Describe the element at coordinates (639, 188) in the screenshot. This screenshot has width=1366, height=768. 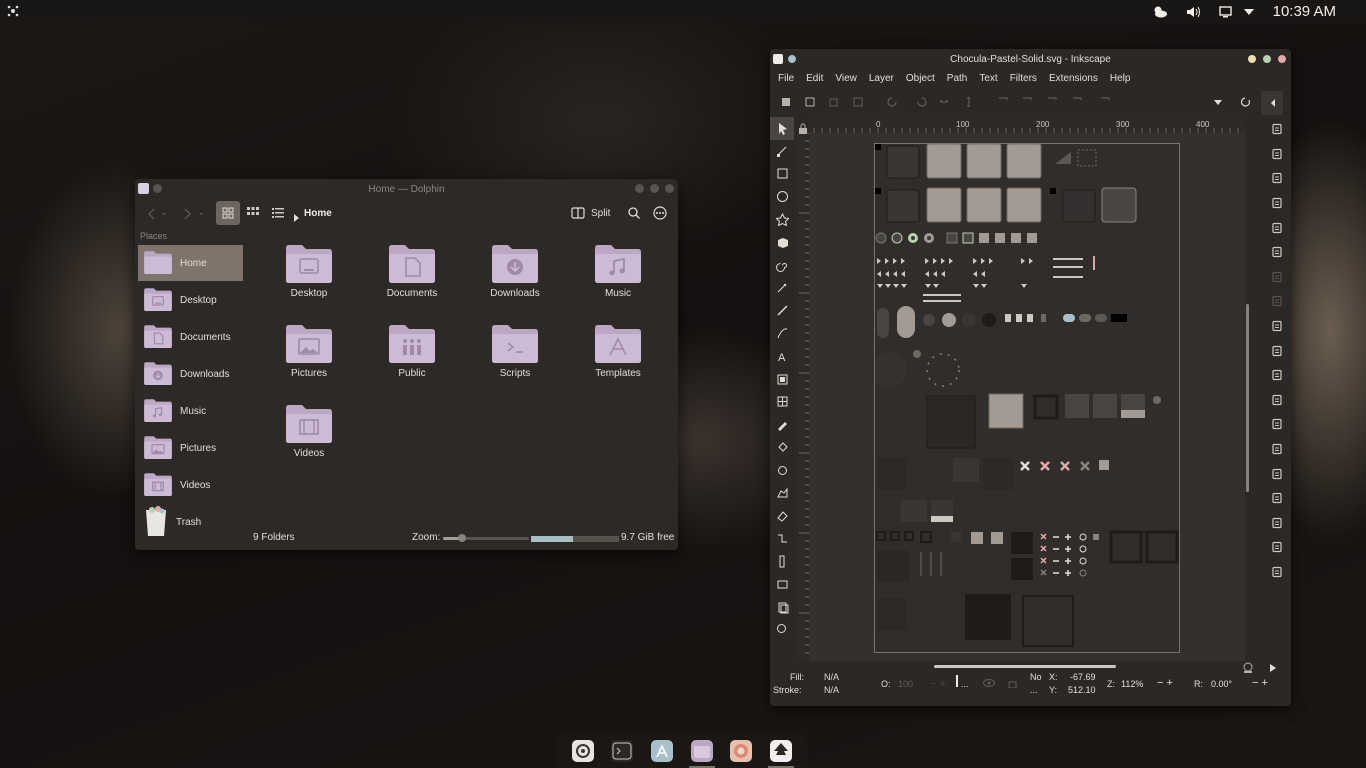
I see `minimize-button` at that location.